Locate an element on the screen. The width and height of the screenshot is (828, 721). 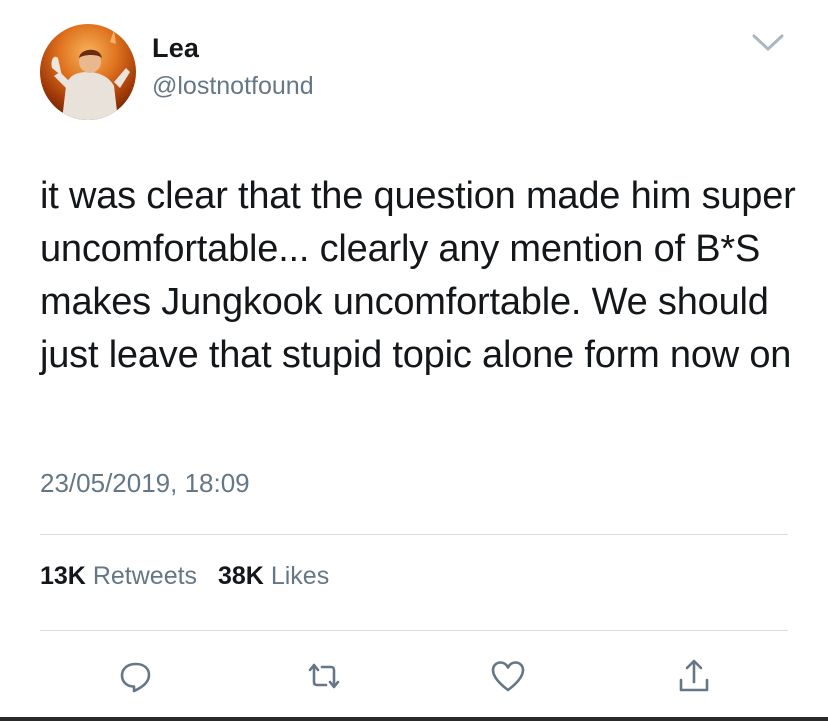
heart-icon is located at coordinates (508, 676).